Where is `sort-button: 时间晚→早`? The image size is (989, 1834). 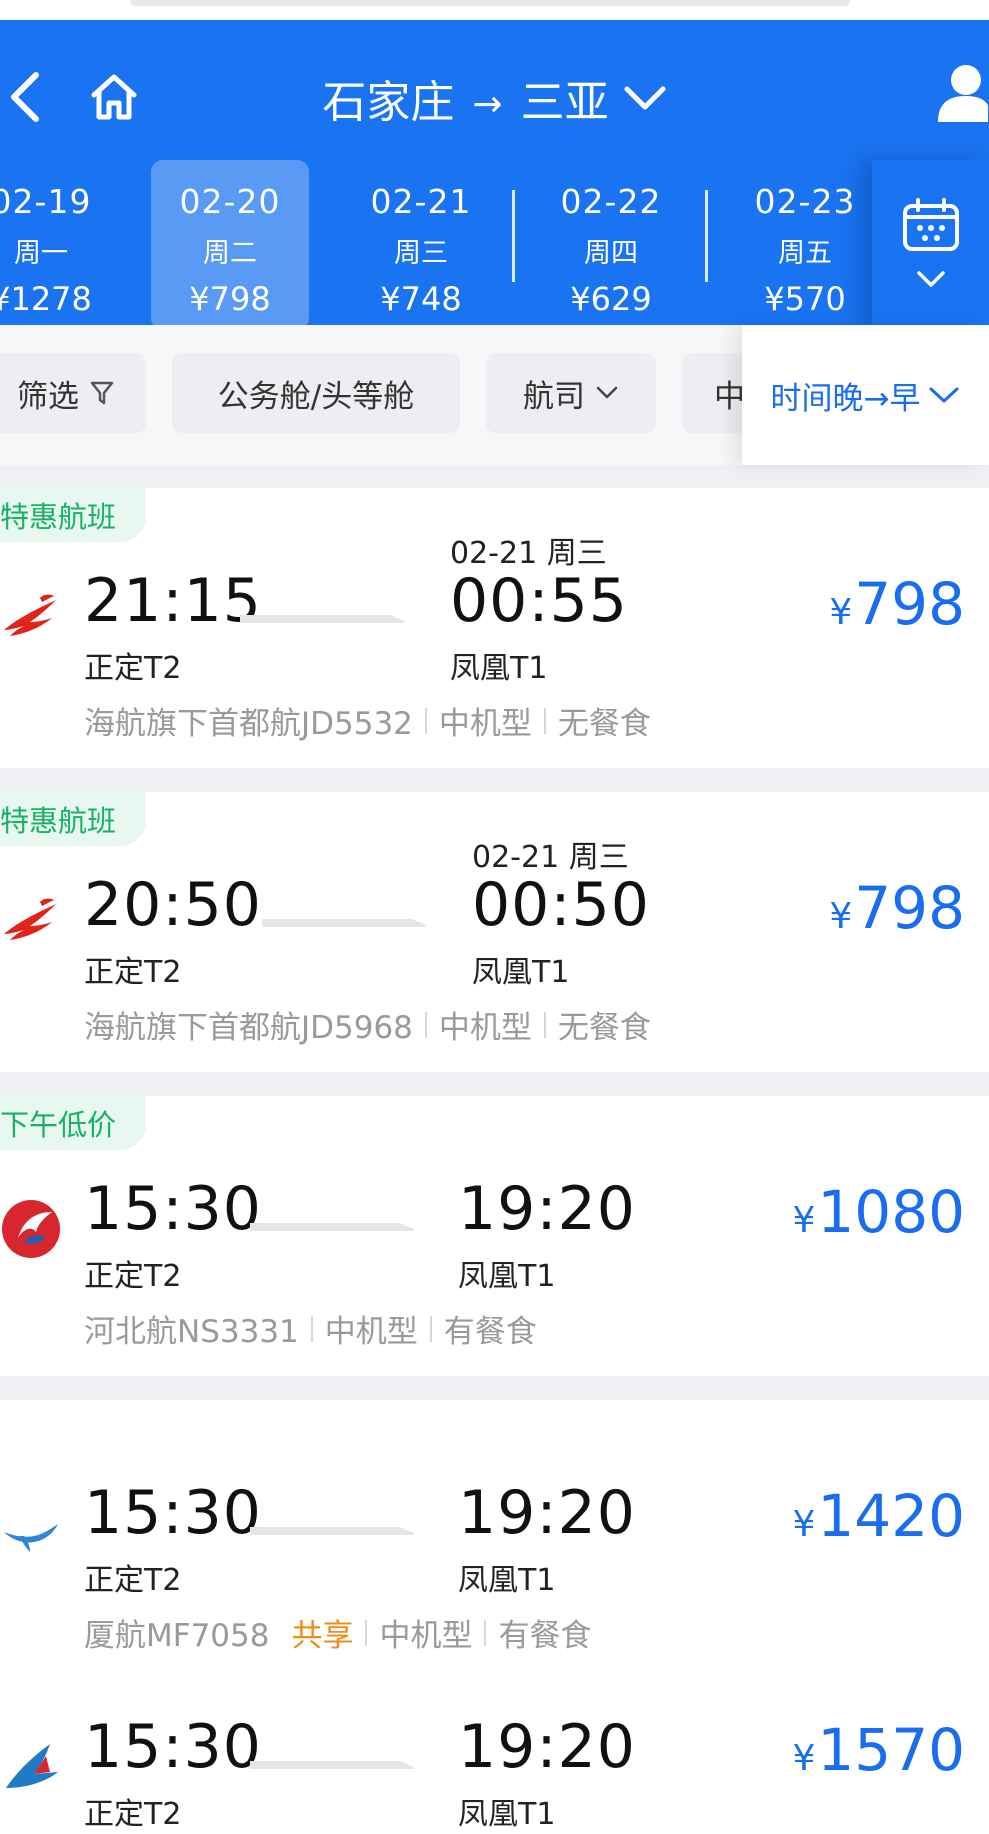 sort-button: 时间晚→早 is located at coordinates (865, 395).